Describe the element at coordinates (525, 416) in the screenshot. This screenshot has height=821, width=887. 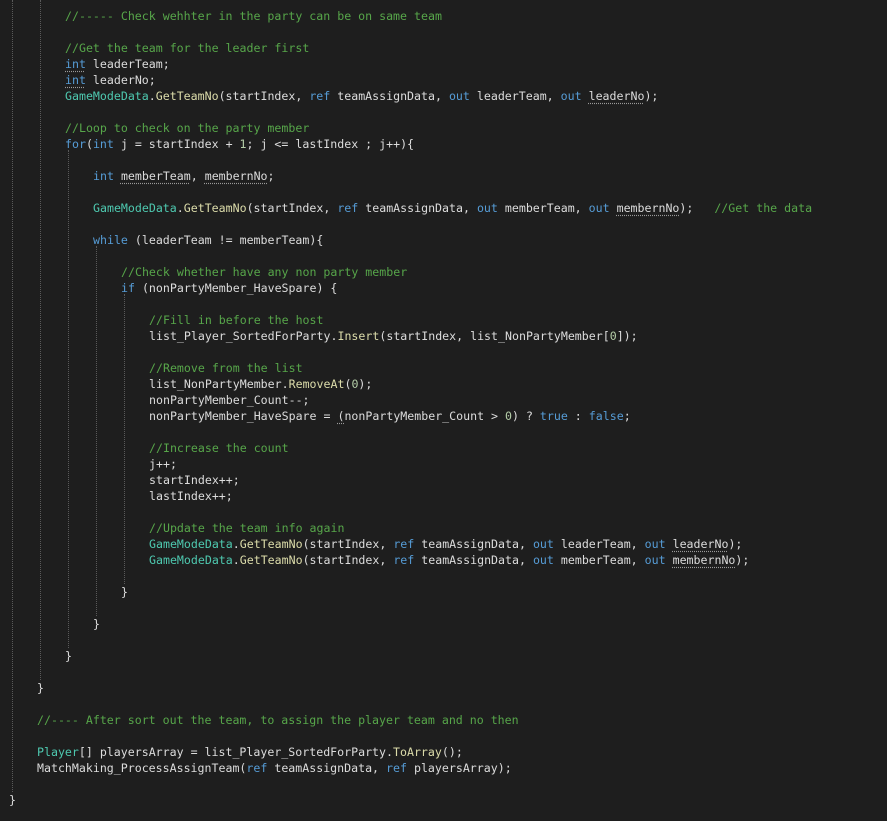
I see `code-token: ) ?` at that location.